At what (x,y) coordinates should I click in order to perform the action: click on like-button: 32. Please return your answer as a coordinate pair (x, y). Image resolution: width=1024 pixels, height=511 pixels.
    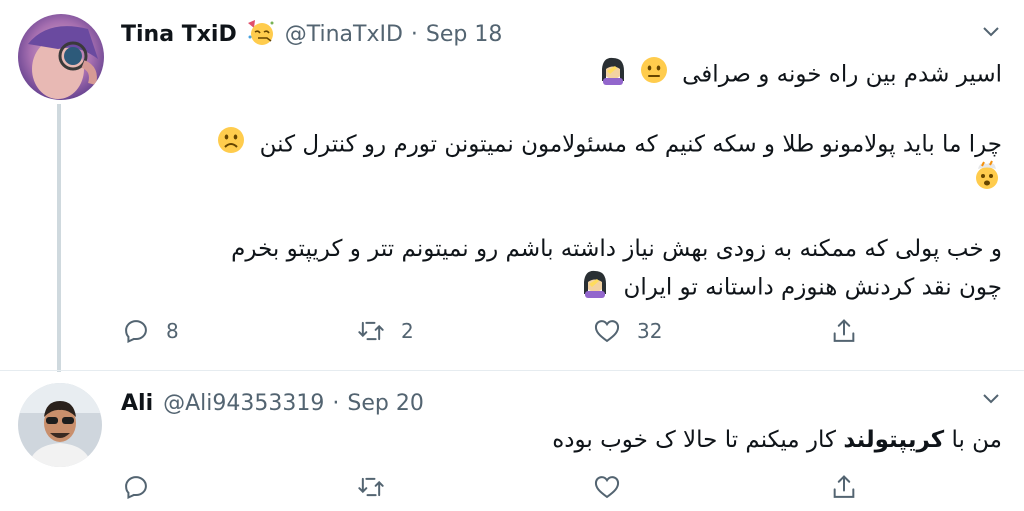
    Looking at the image, I should click on (627, 331).